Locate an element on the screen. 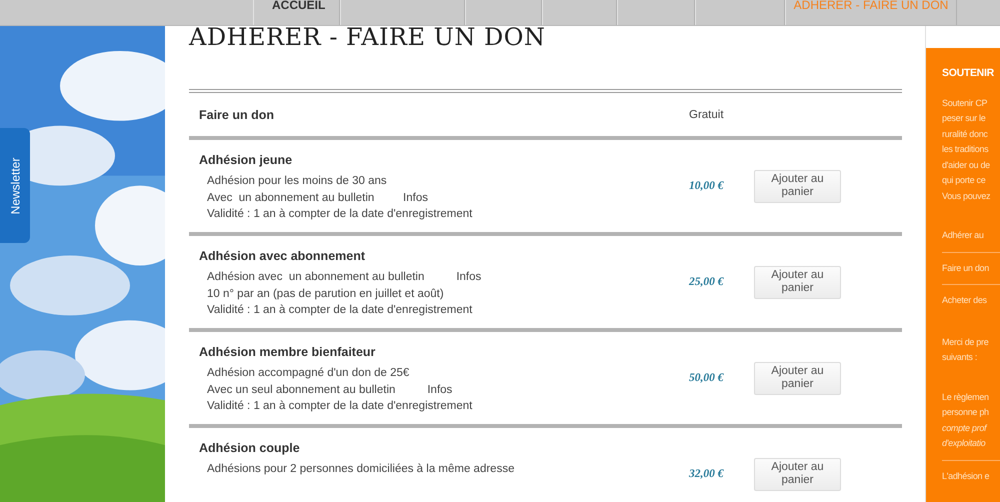  price-label: 25,00 € is located at coordinates (706, 282).